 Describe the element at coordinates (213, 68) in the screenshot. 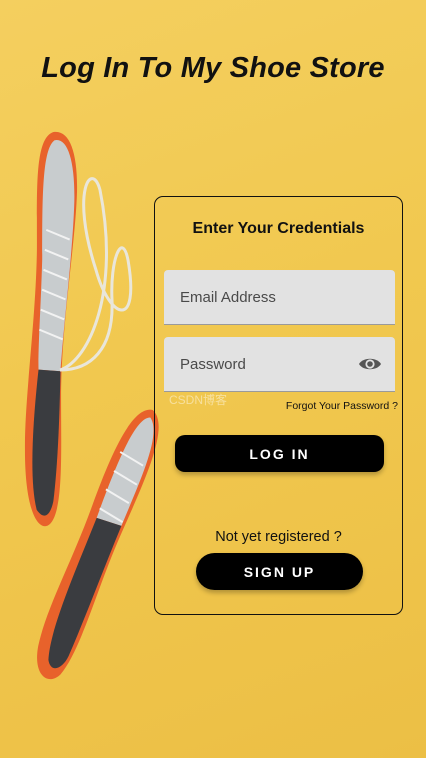

I see `page-title: Log In To My Shoe Store` at that location.